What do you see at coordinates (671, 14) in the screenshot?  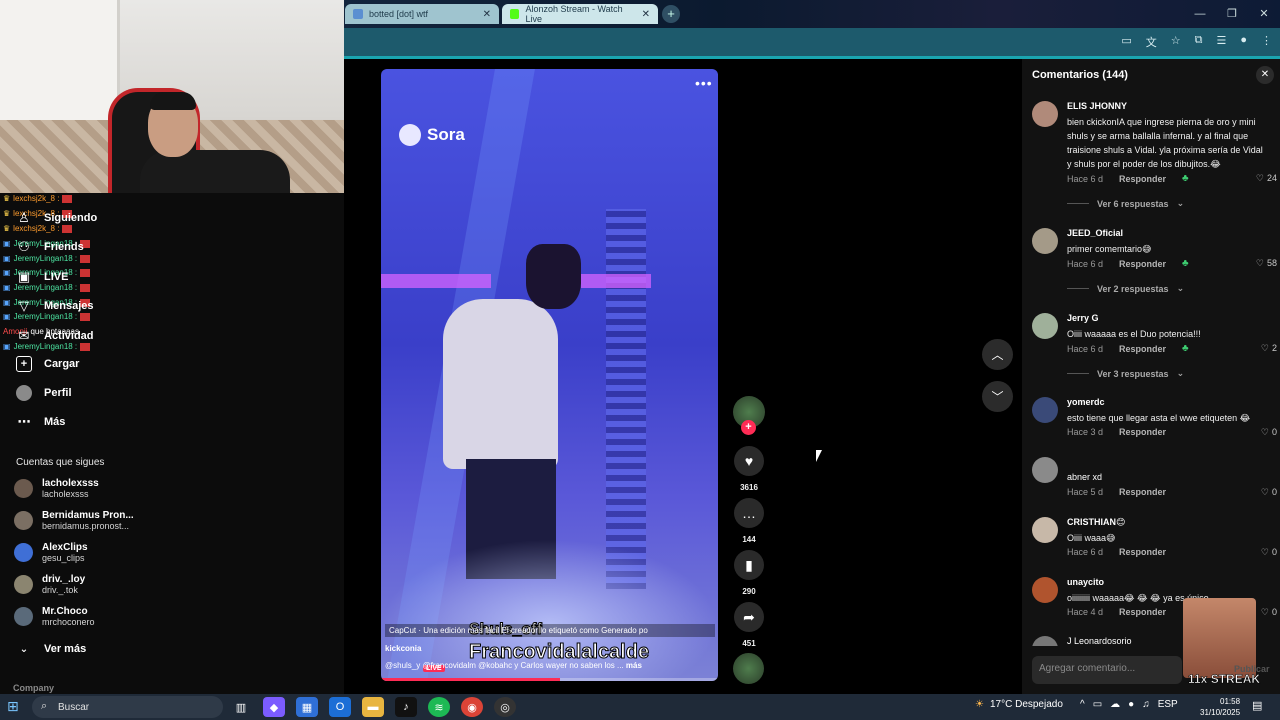 I see `new-tab-button: +` at bounding box center [671, 14].